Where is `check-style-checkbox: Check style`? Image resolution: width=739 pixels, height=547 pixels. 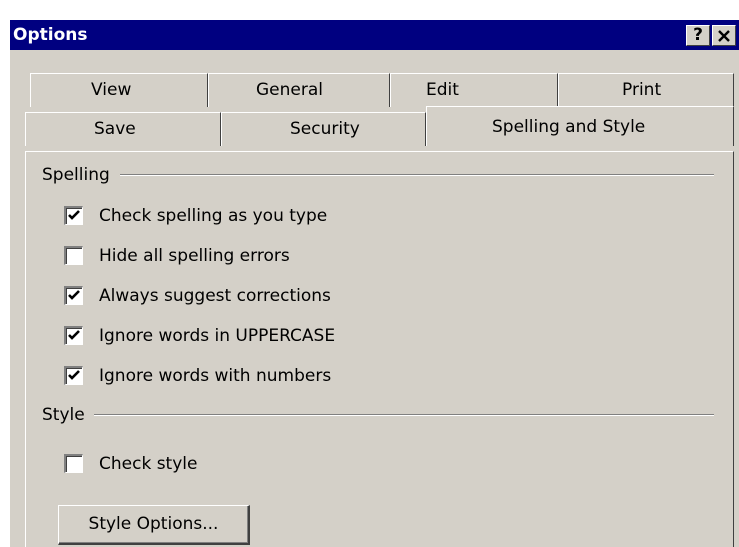 check-style-checkbox: Check style is located at coordinates (164, 464).